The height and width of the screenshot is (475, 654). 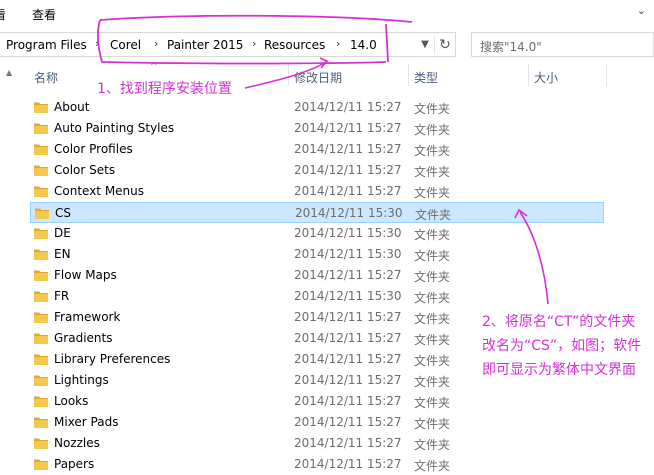 What do you see at coordinates (9, 72) in the screenshot?
I see `scroll-up-icon: ▲` at bounding box center [9, 72].